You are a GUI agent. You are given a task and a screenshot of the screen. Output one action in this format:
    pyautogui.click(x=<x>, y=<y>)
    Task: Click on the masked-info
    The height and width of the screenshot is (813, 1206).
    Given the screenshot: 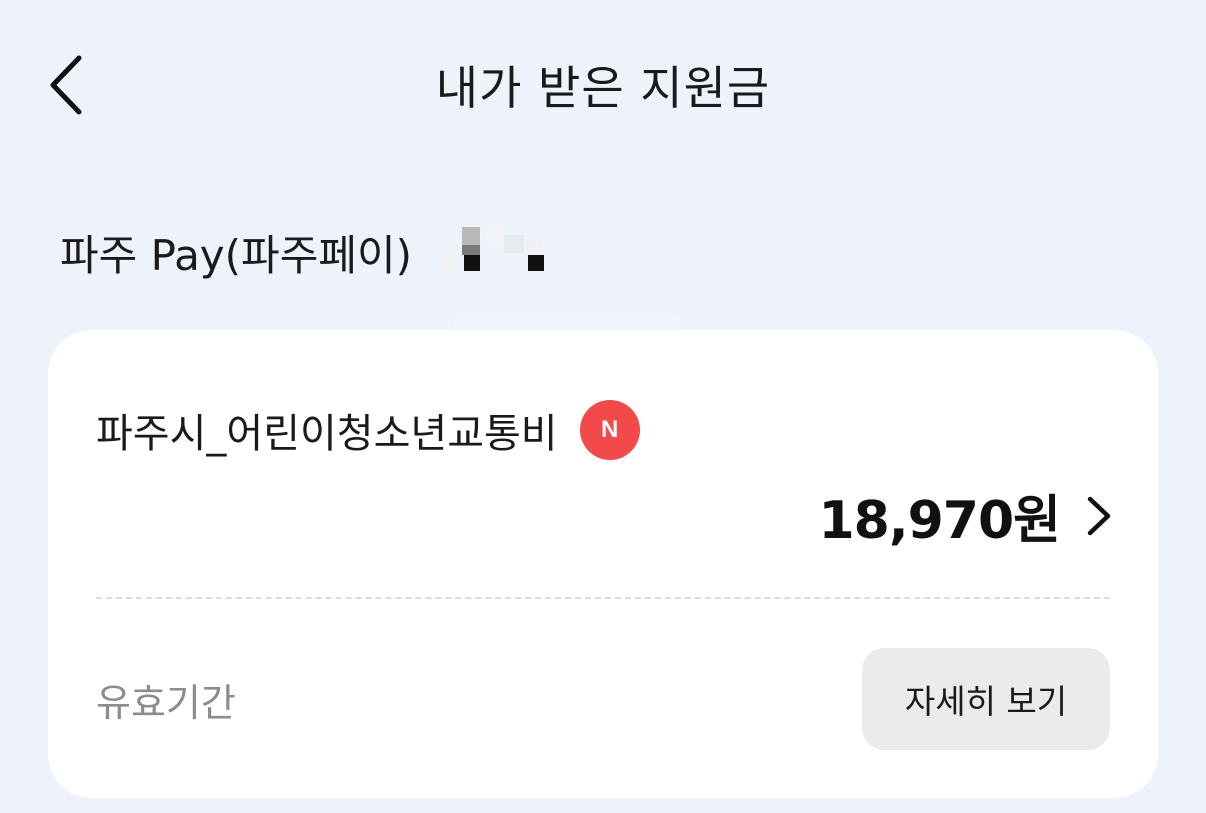 What is the action you would take?
    pyautogui.click(x=497, y=252)
    